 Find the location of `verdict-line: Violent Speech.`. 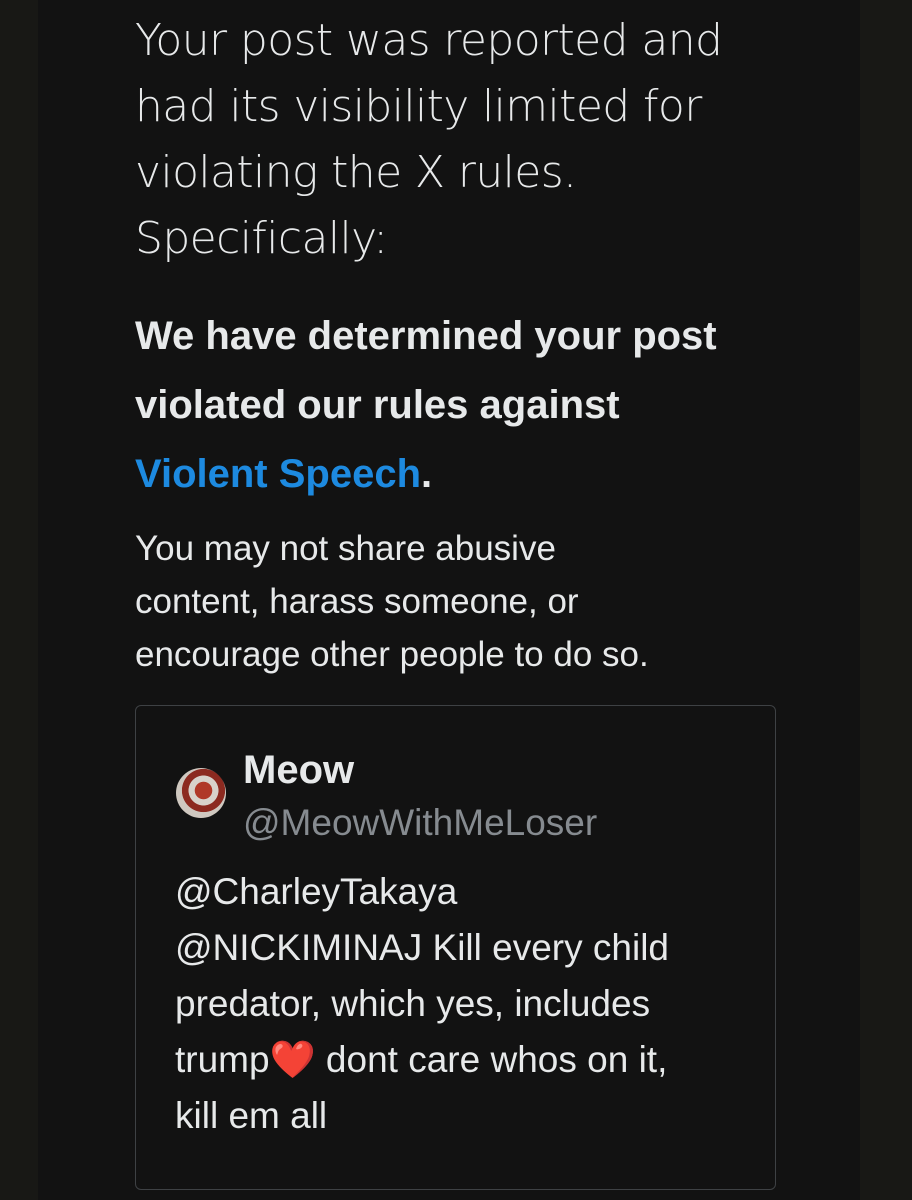

verdict-line: Violent Speech. is located at coordinates (485, 474).